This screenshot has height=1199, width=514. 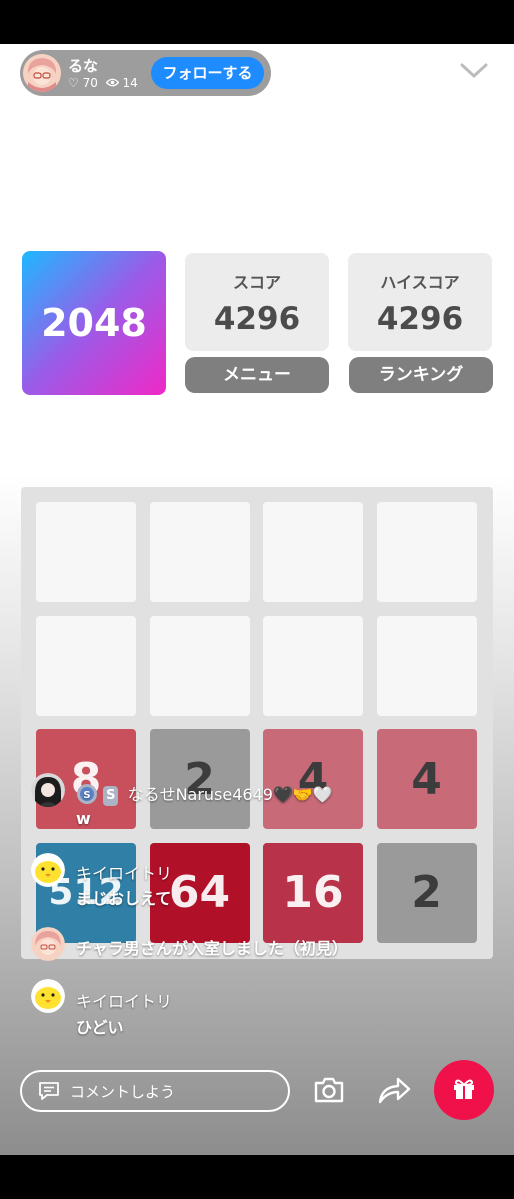 I want to click on comment-placeholder: コメントしよう, so click(x=123, y=1092).